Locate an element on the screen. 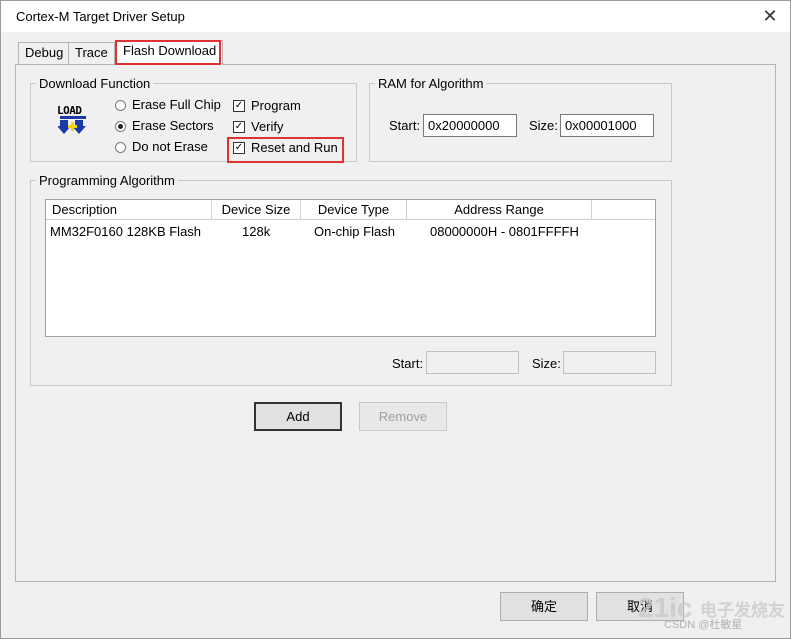  radio-erase-sectors is located at coordinates (120, 126).